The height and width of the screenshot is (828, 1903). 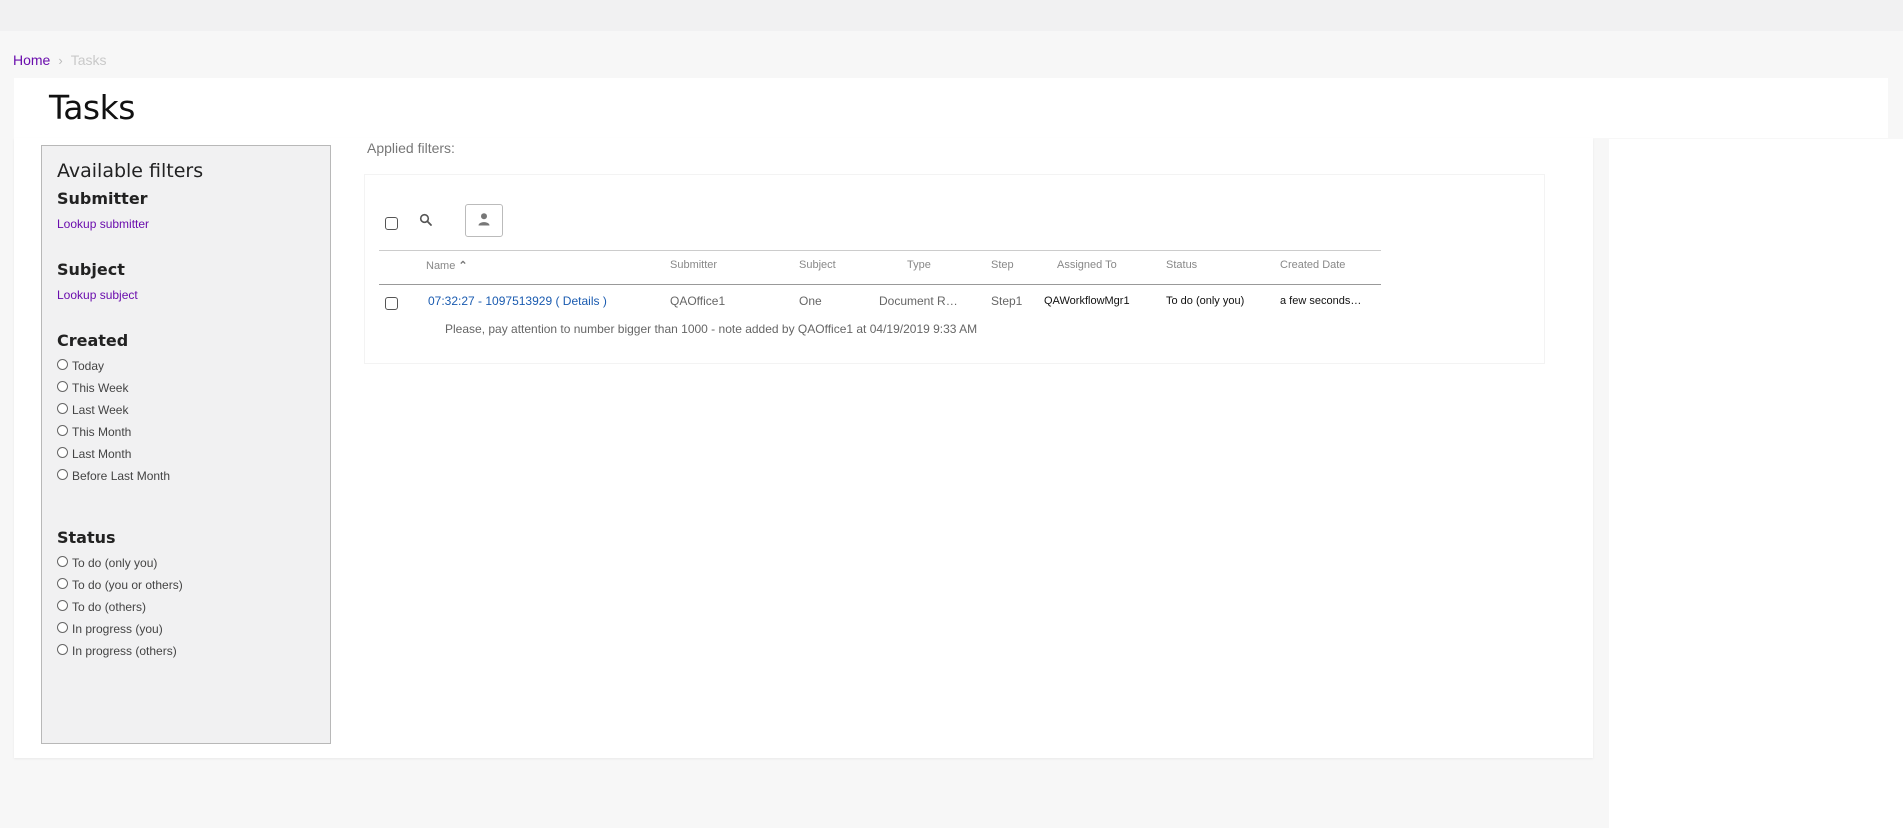 What do you see at coordinates (951, 108) in the screenshot?
I see `page-header: Tasks` at bounding box center [951, 108].